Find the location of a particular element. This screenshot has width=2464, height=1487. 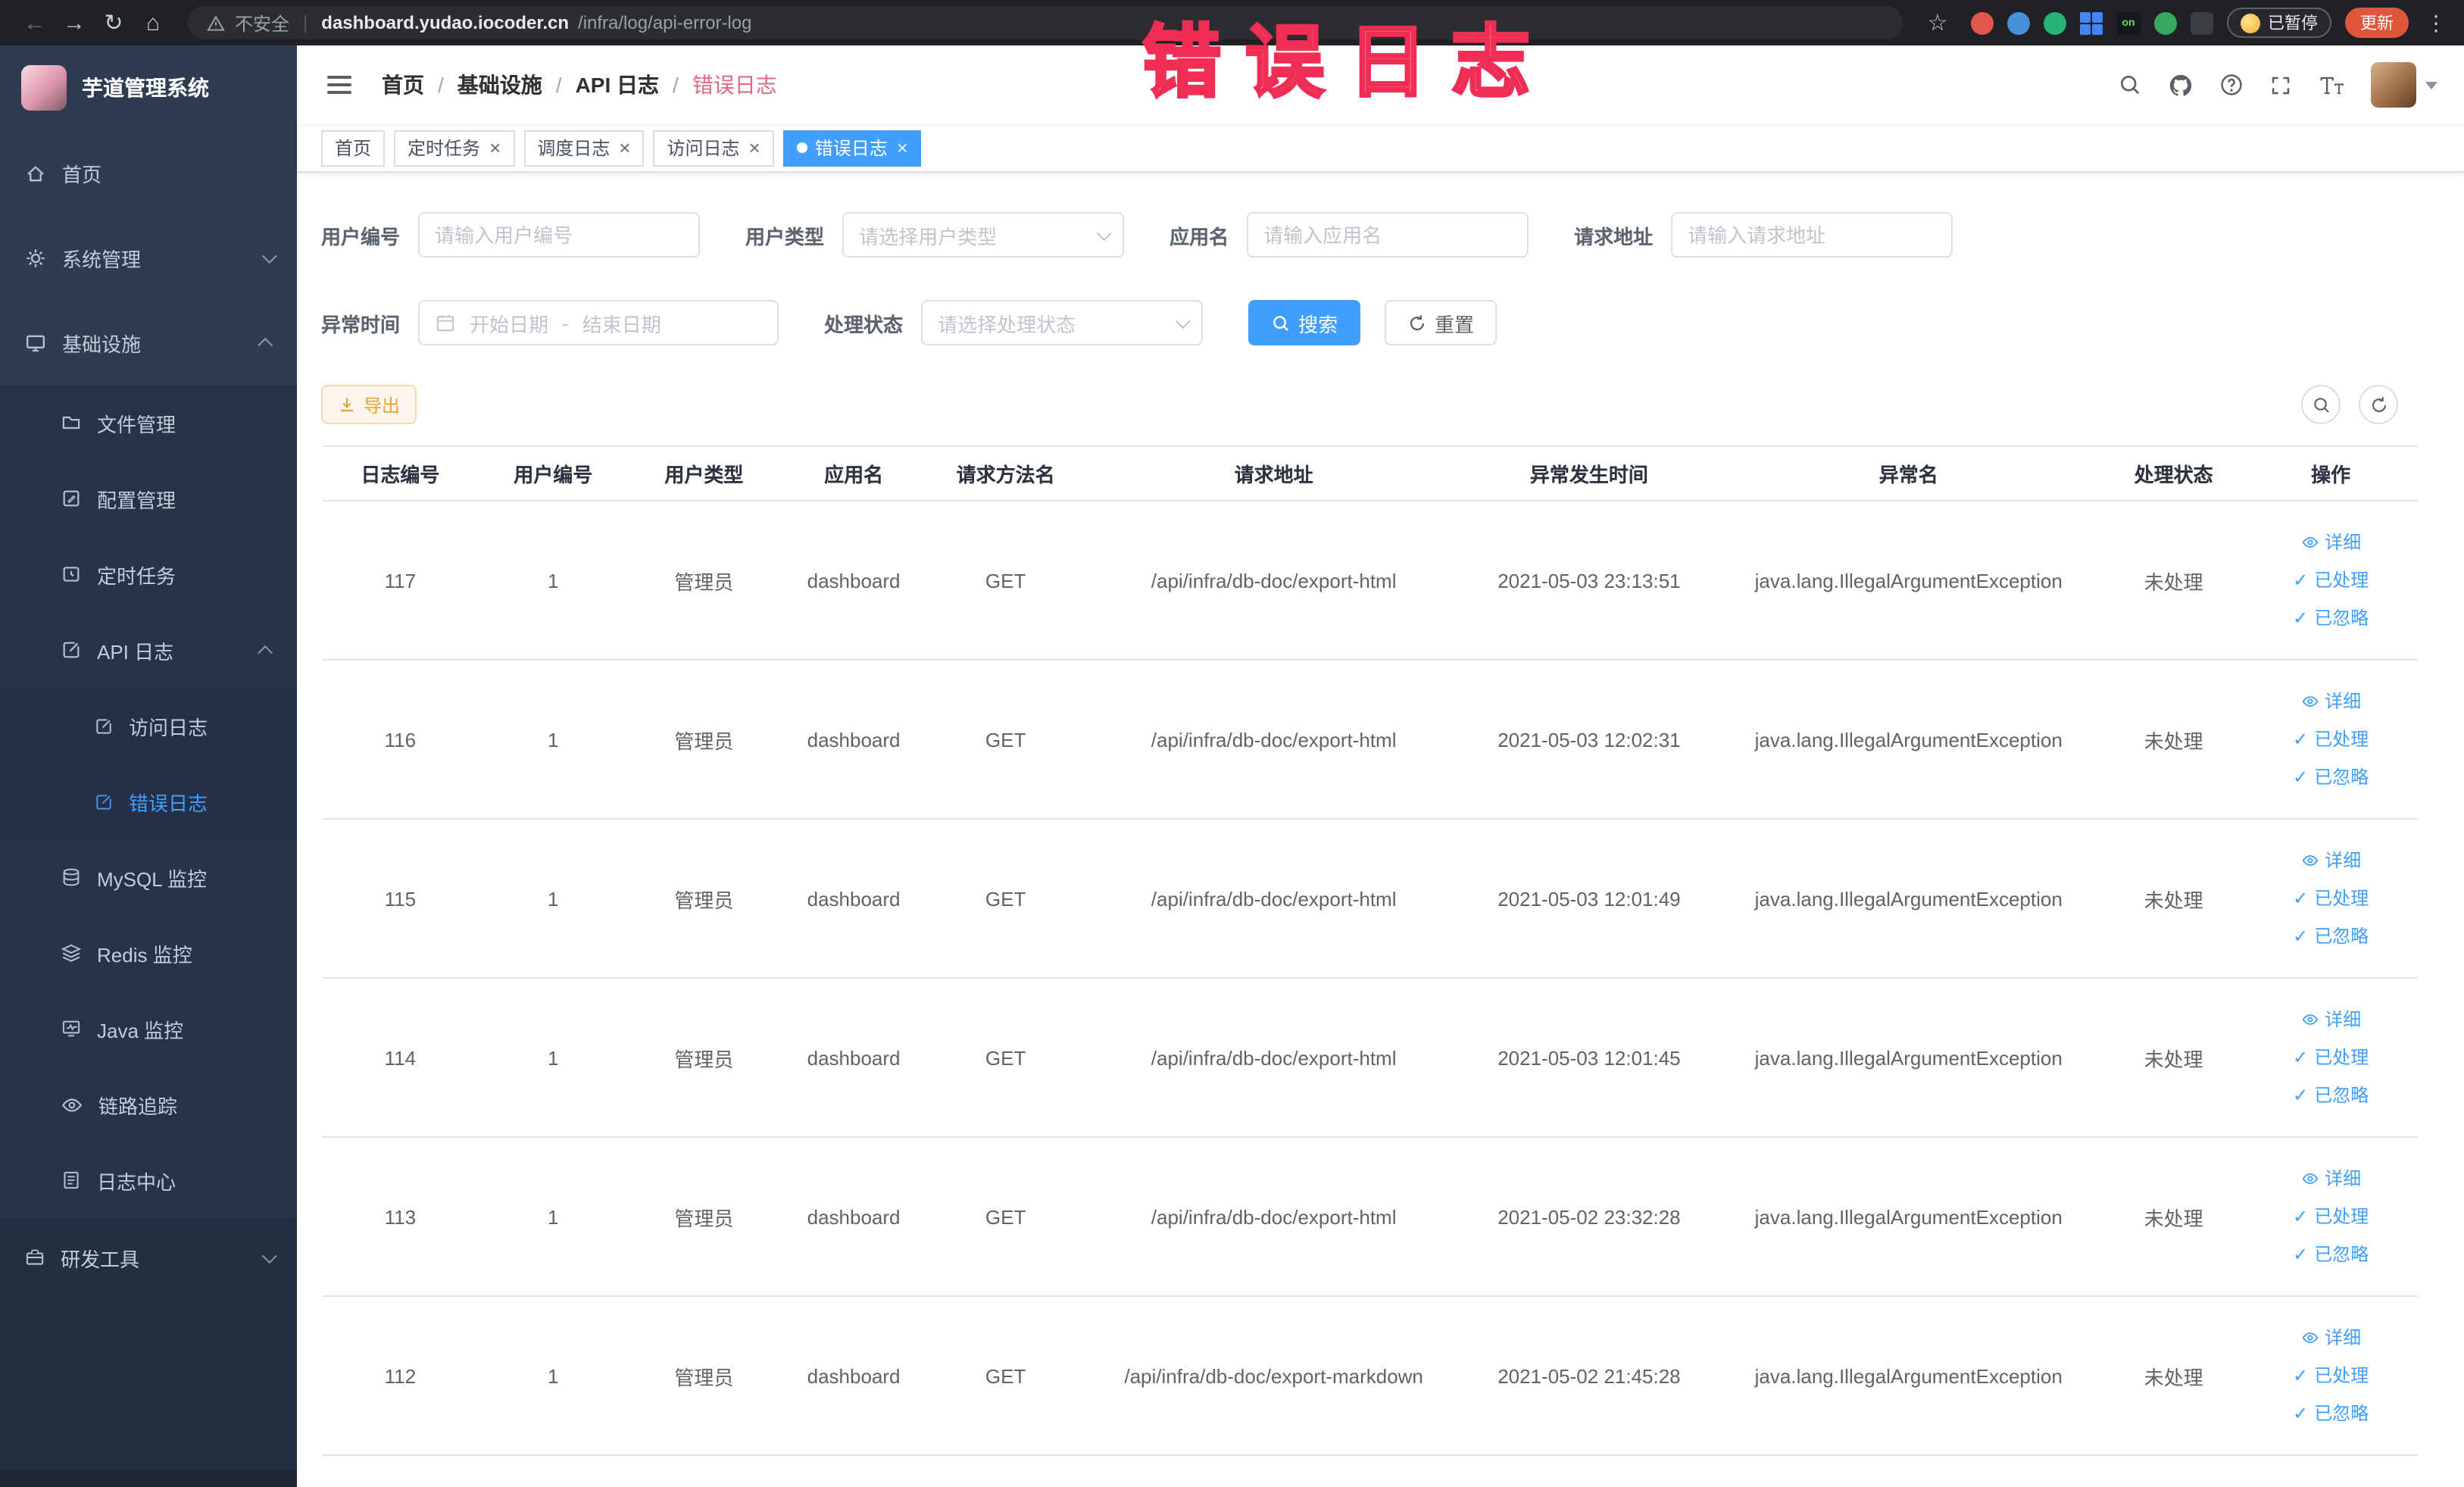

hamburger-icon is located at coordinates (339, 85).